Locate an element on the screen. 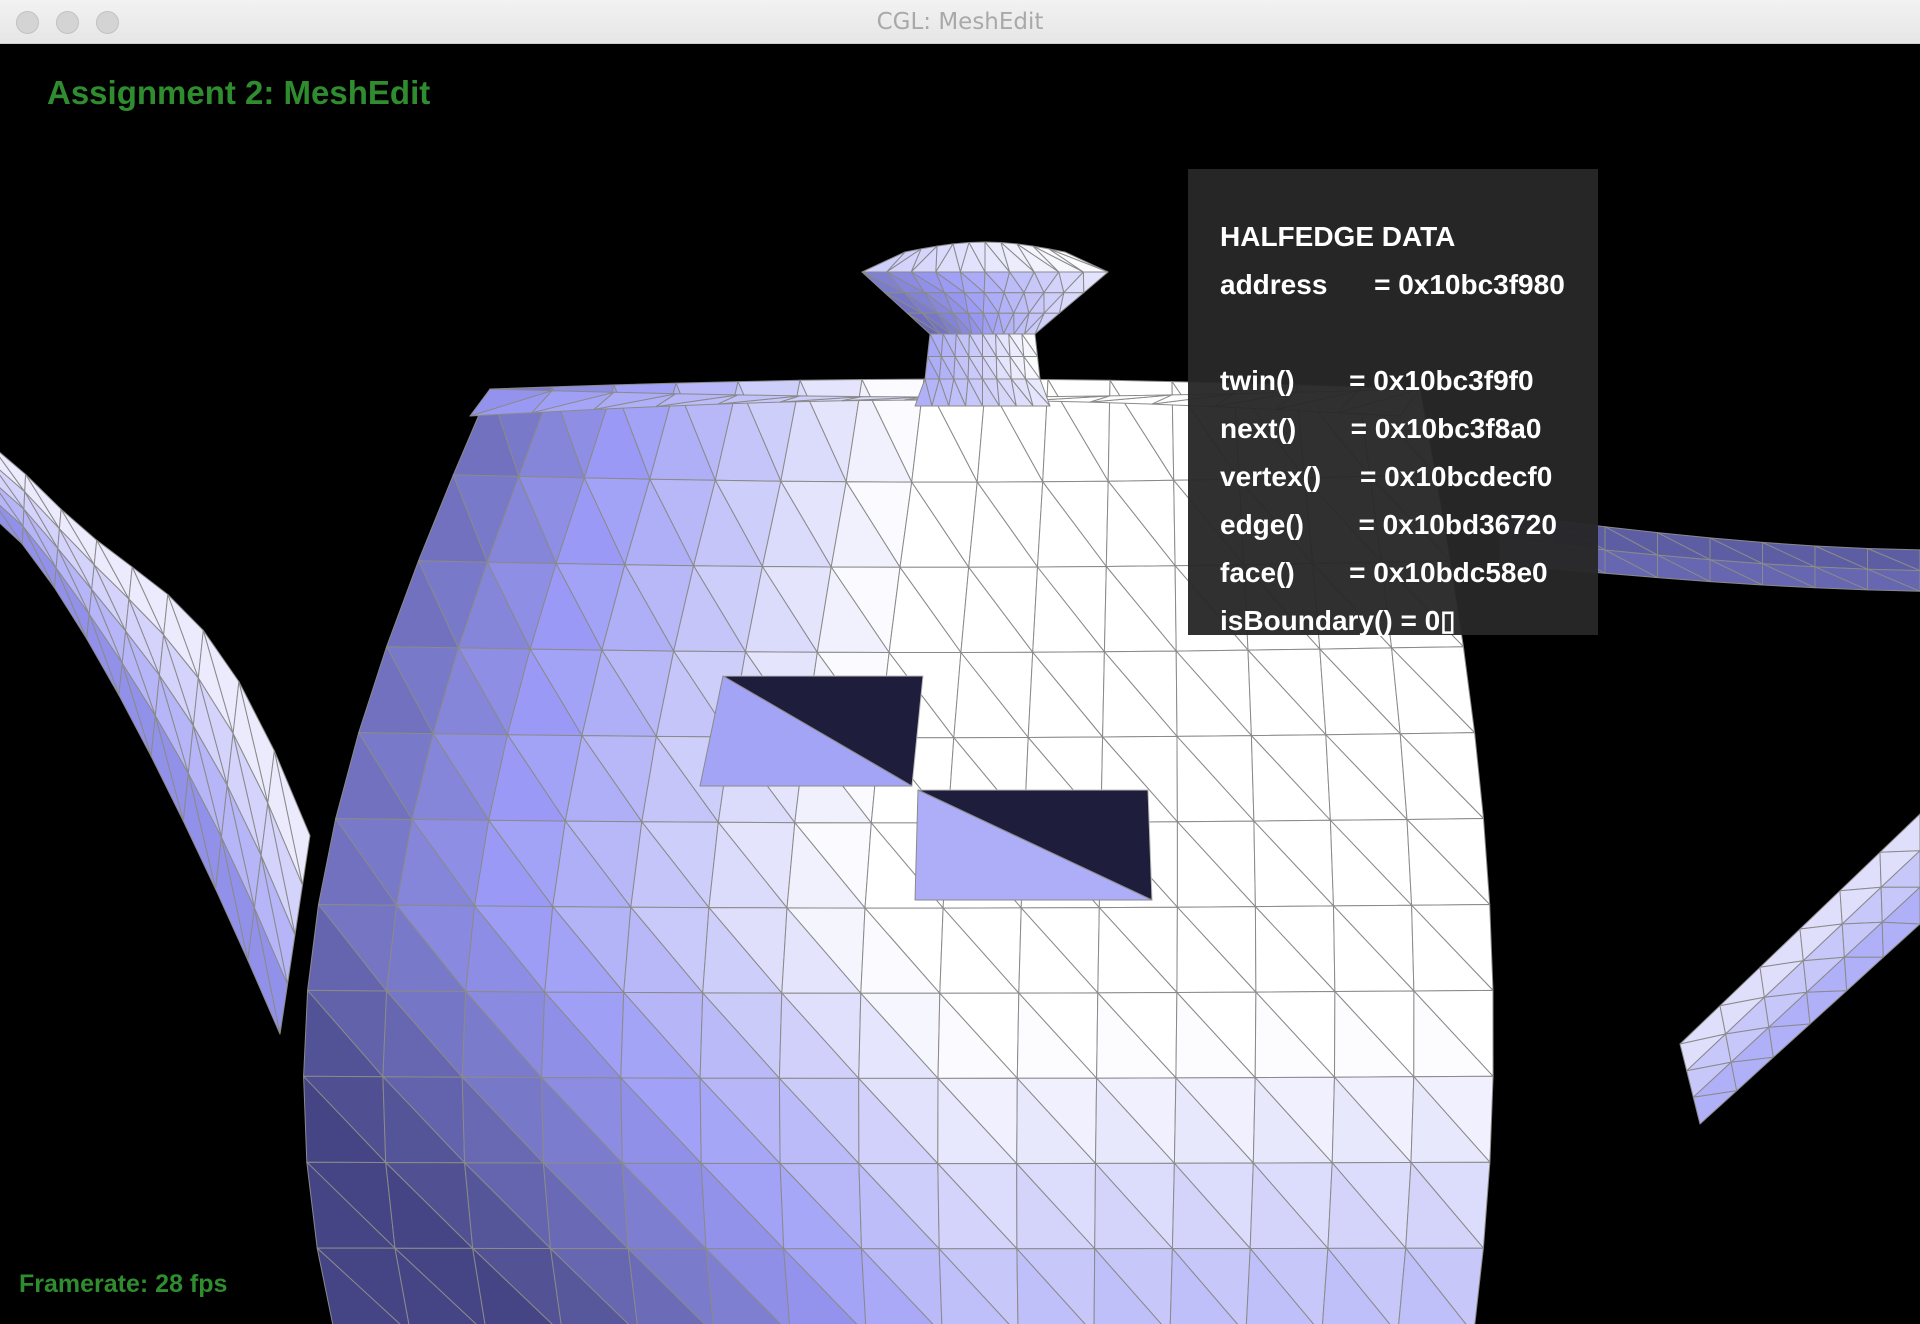  title-bar: CGL: MeshEdit is located at coordinates (960, 22).